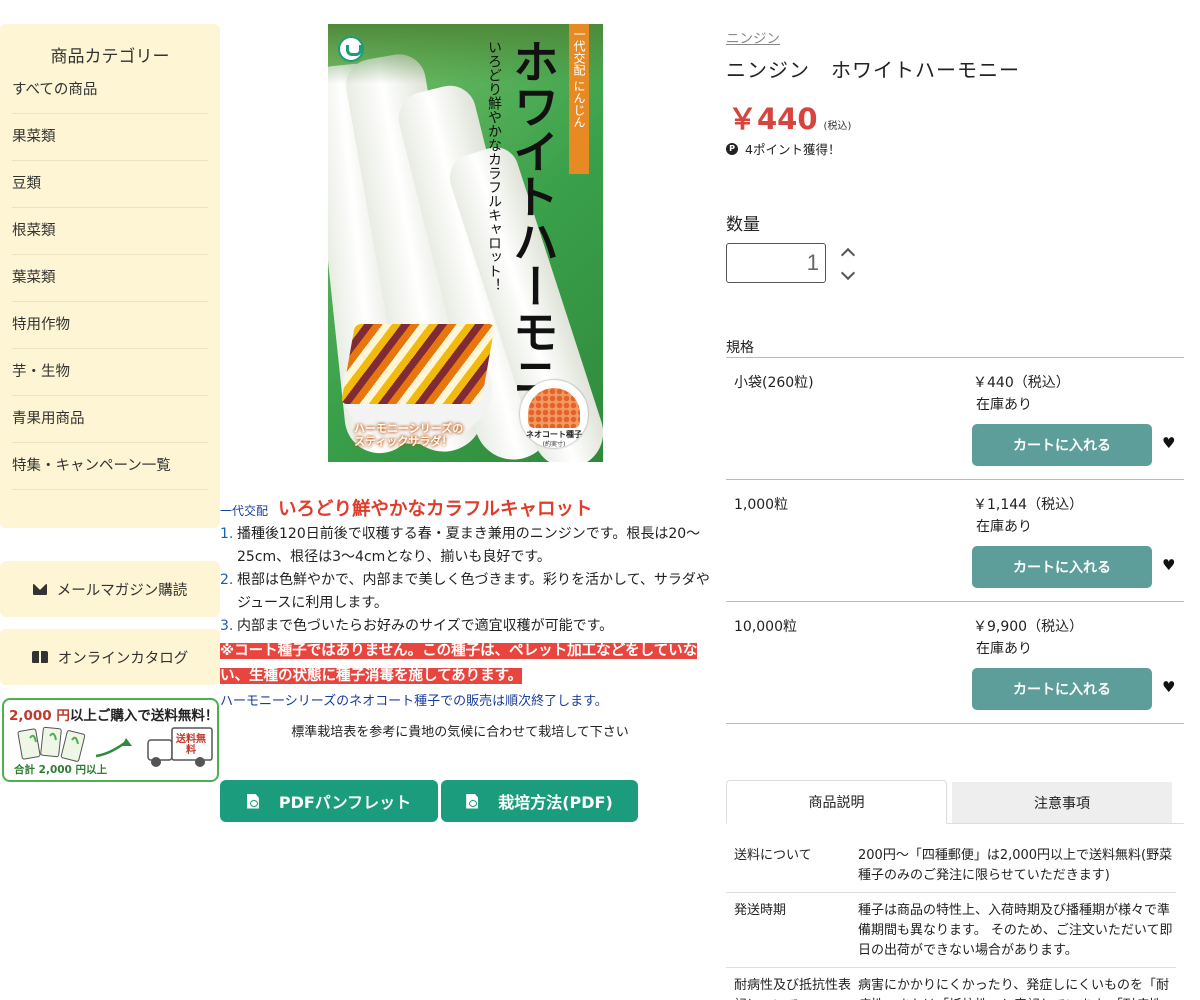  What do you see at coordinates (789, 117) in the screenshot?
I see `price-row: ￥440 (税込)` at bounding box center [789, 117].